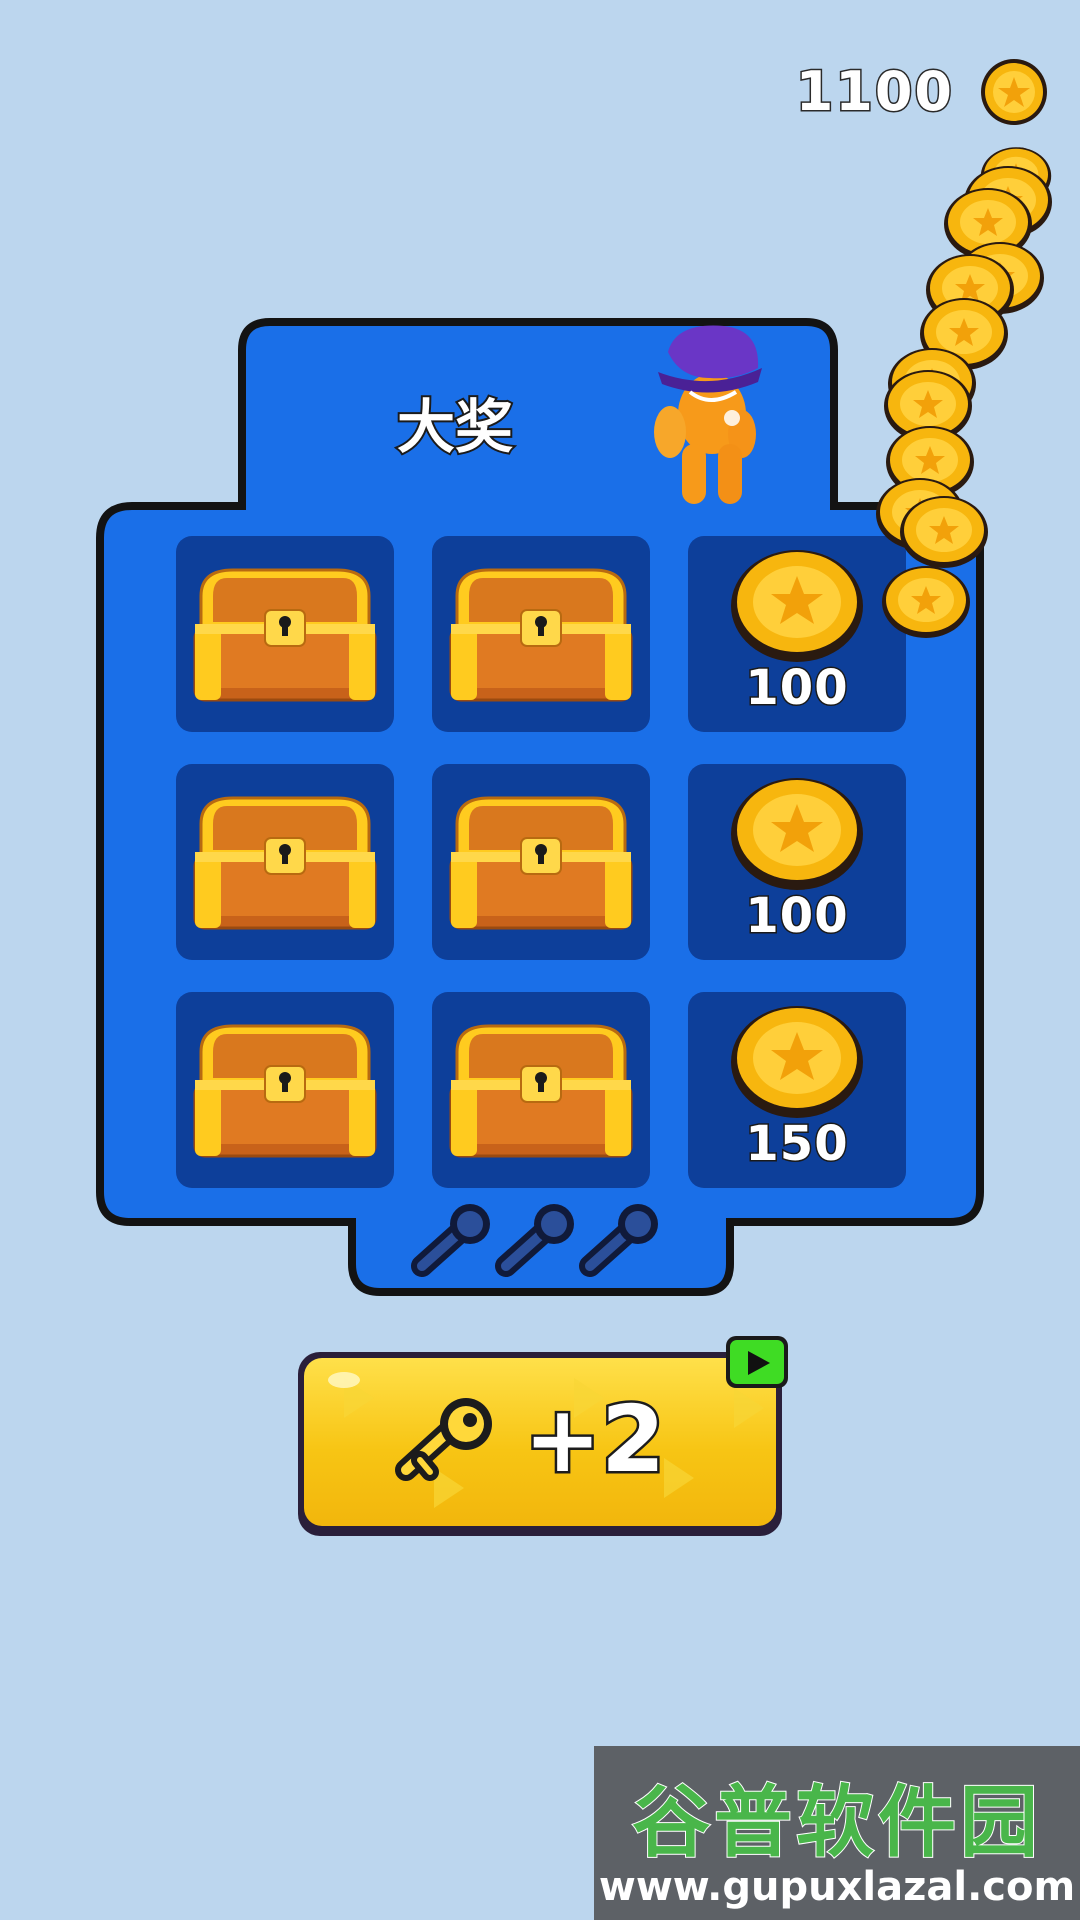 This screenshot has height=1920, width=1080. What do you see at coordinates (455, 427) in the screenshot?
I see `board-title: 大奖` at bounding box center [455, 427].